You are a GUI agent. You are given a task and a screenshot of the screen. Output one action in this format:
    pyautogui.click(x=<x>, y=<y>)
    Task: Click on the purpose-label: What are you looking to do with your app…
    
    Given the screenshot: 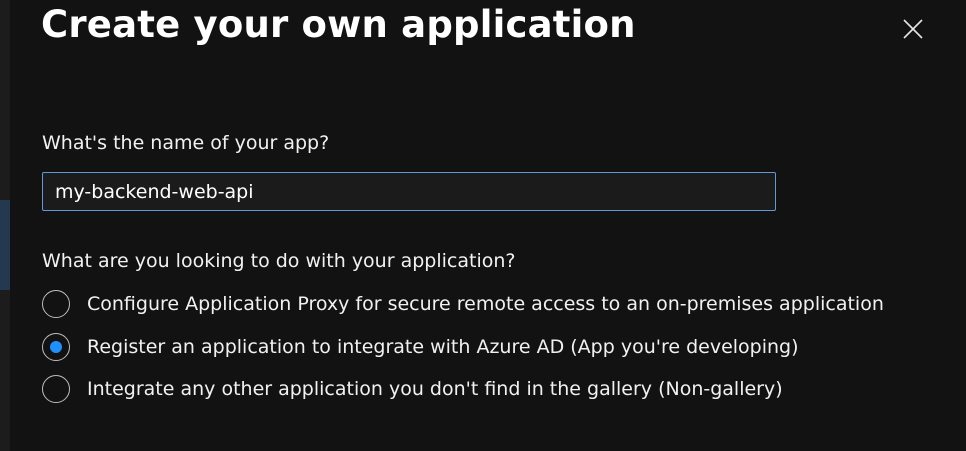 What is the action you would take?
    pyautogui.click(x=279, y=261)
    